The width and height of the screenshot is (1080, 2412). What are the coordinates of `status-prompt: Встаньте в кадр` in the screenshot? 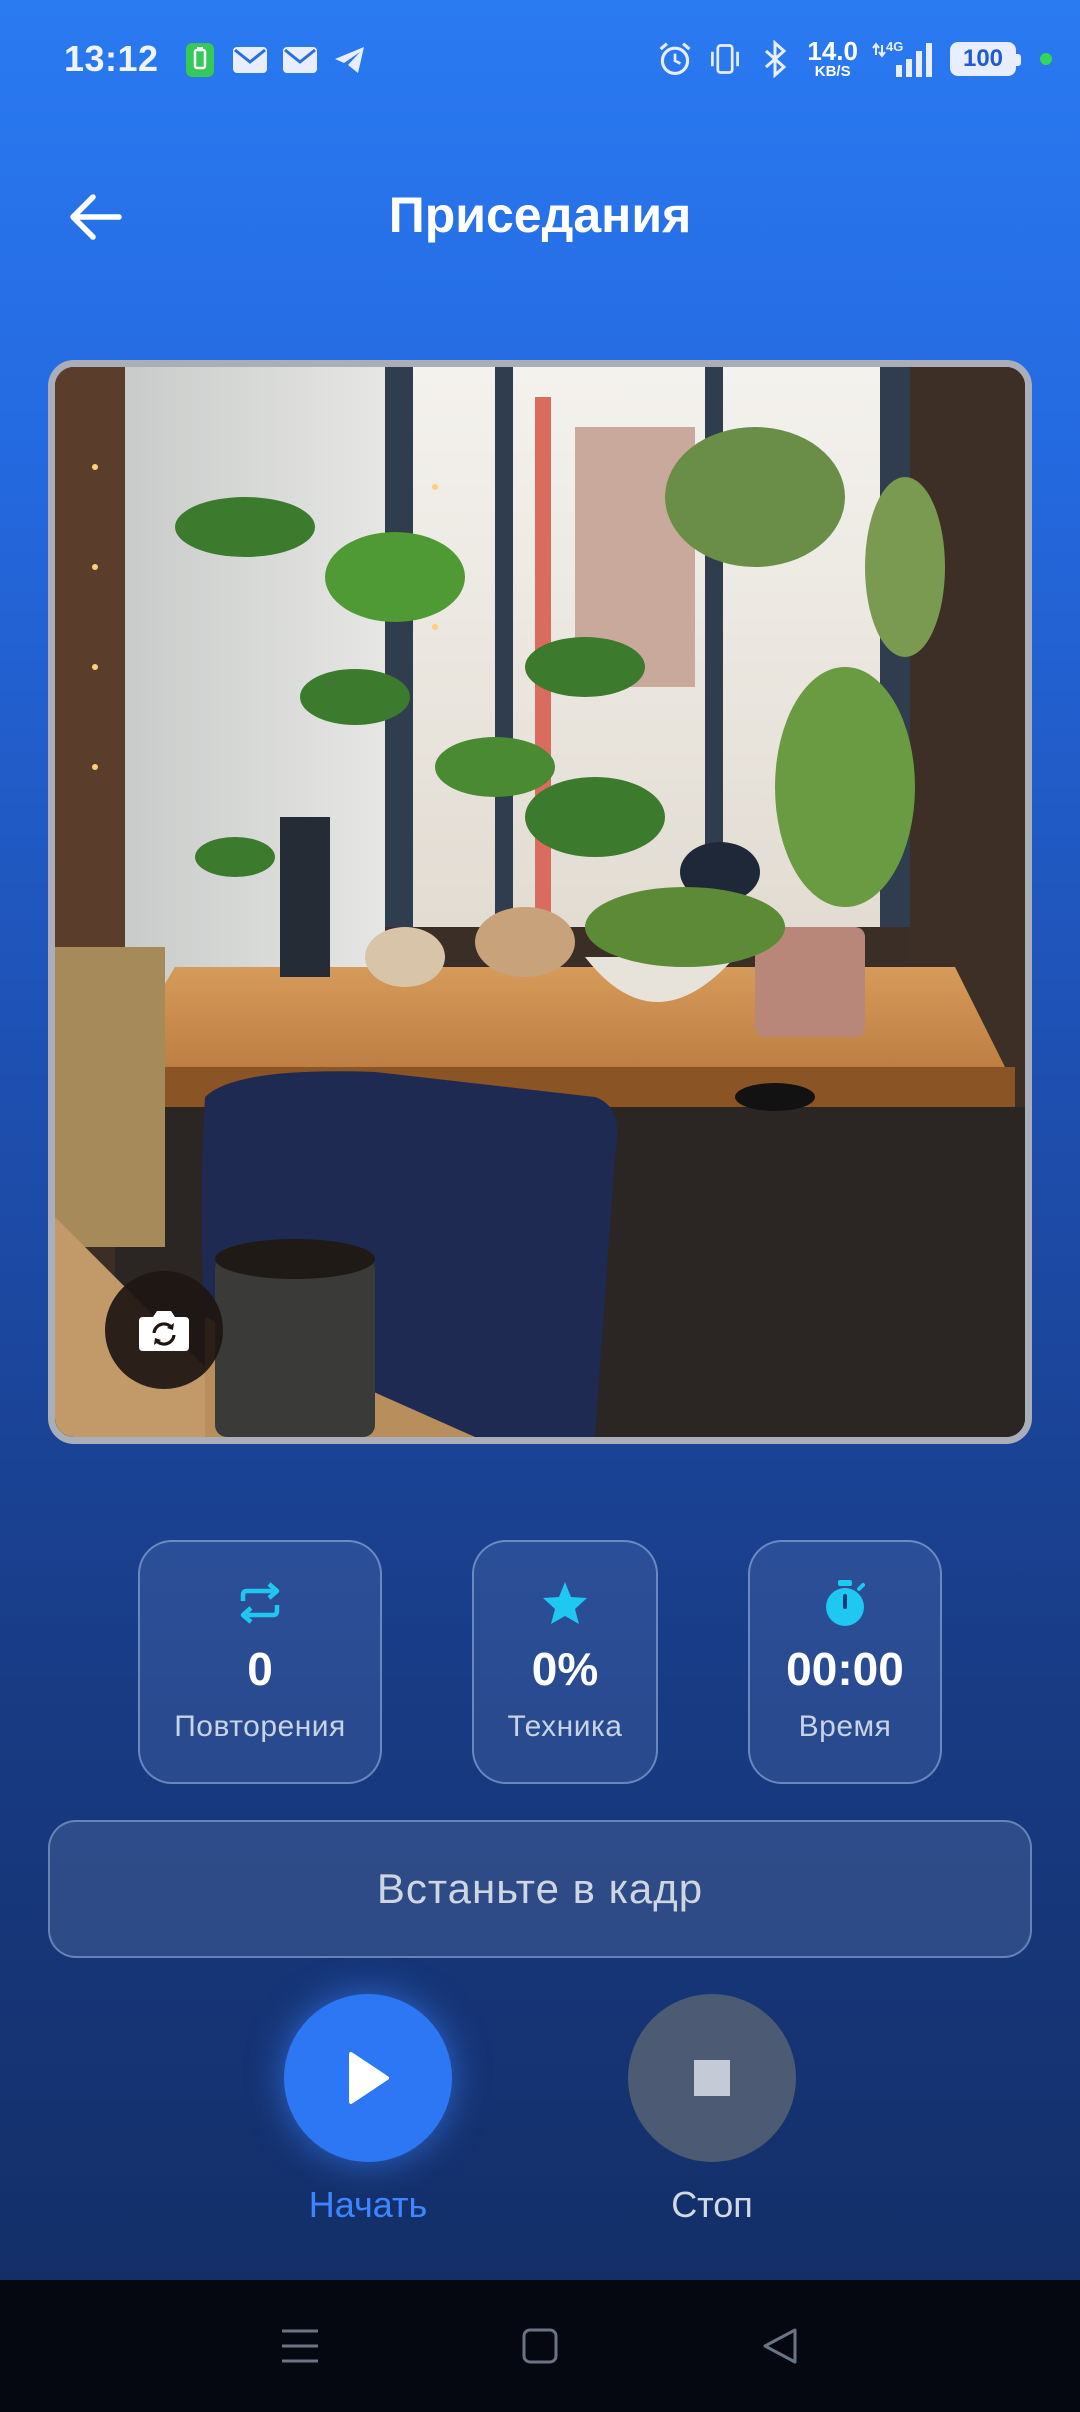 It's located at (540, 1889).